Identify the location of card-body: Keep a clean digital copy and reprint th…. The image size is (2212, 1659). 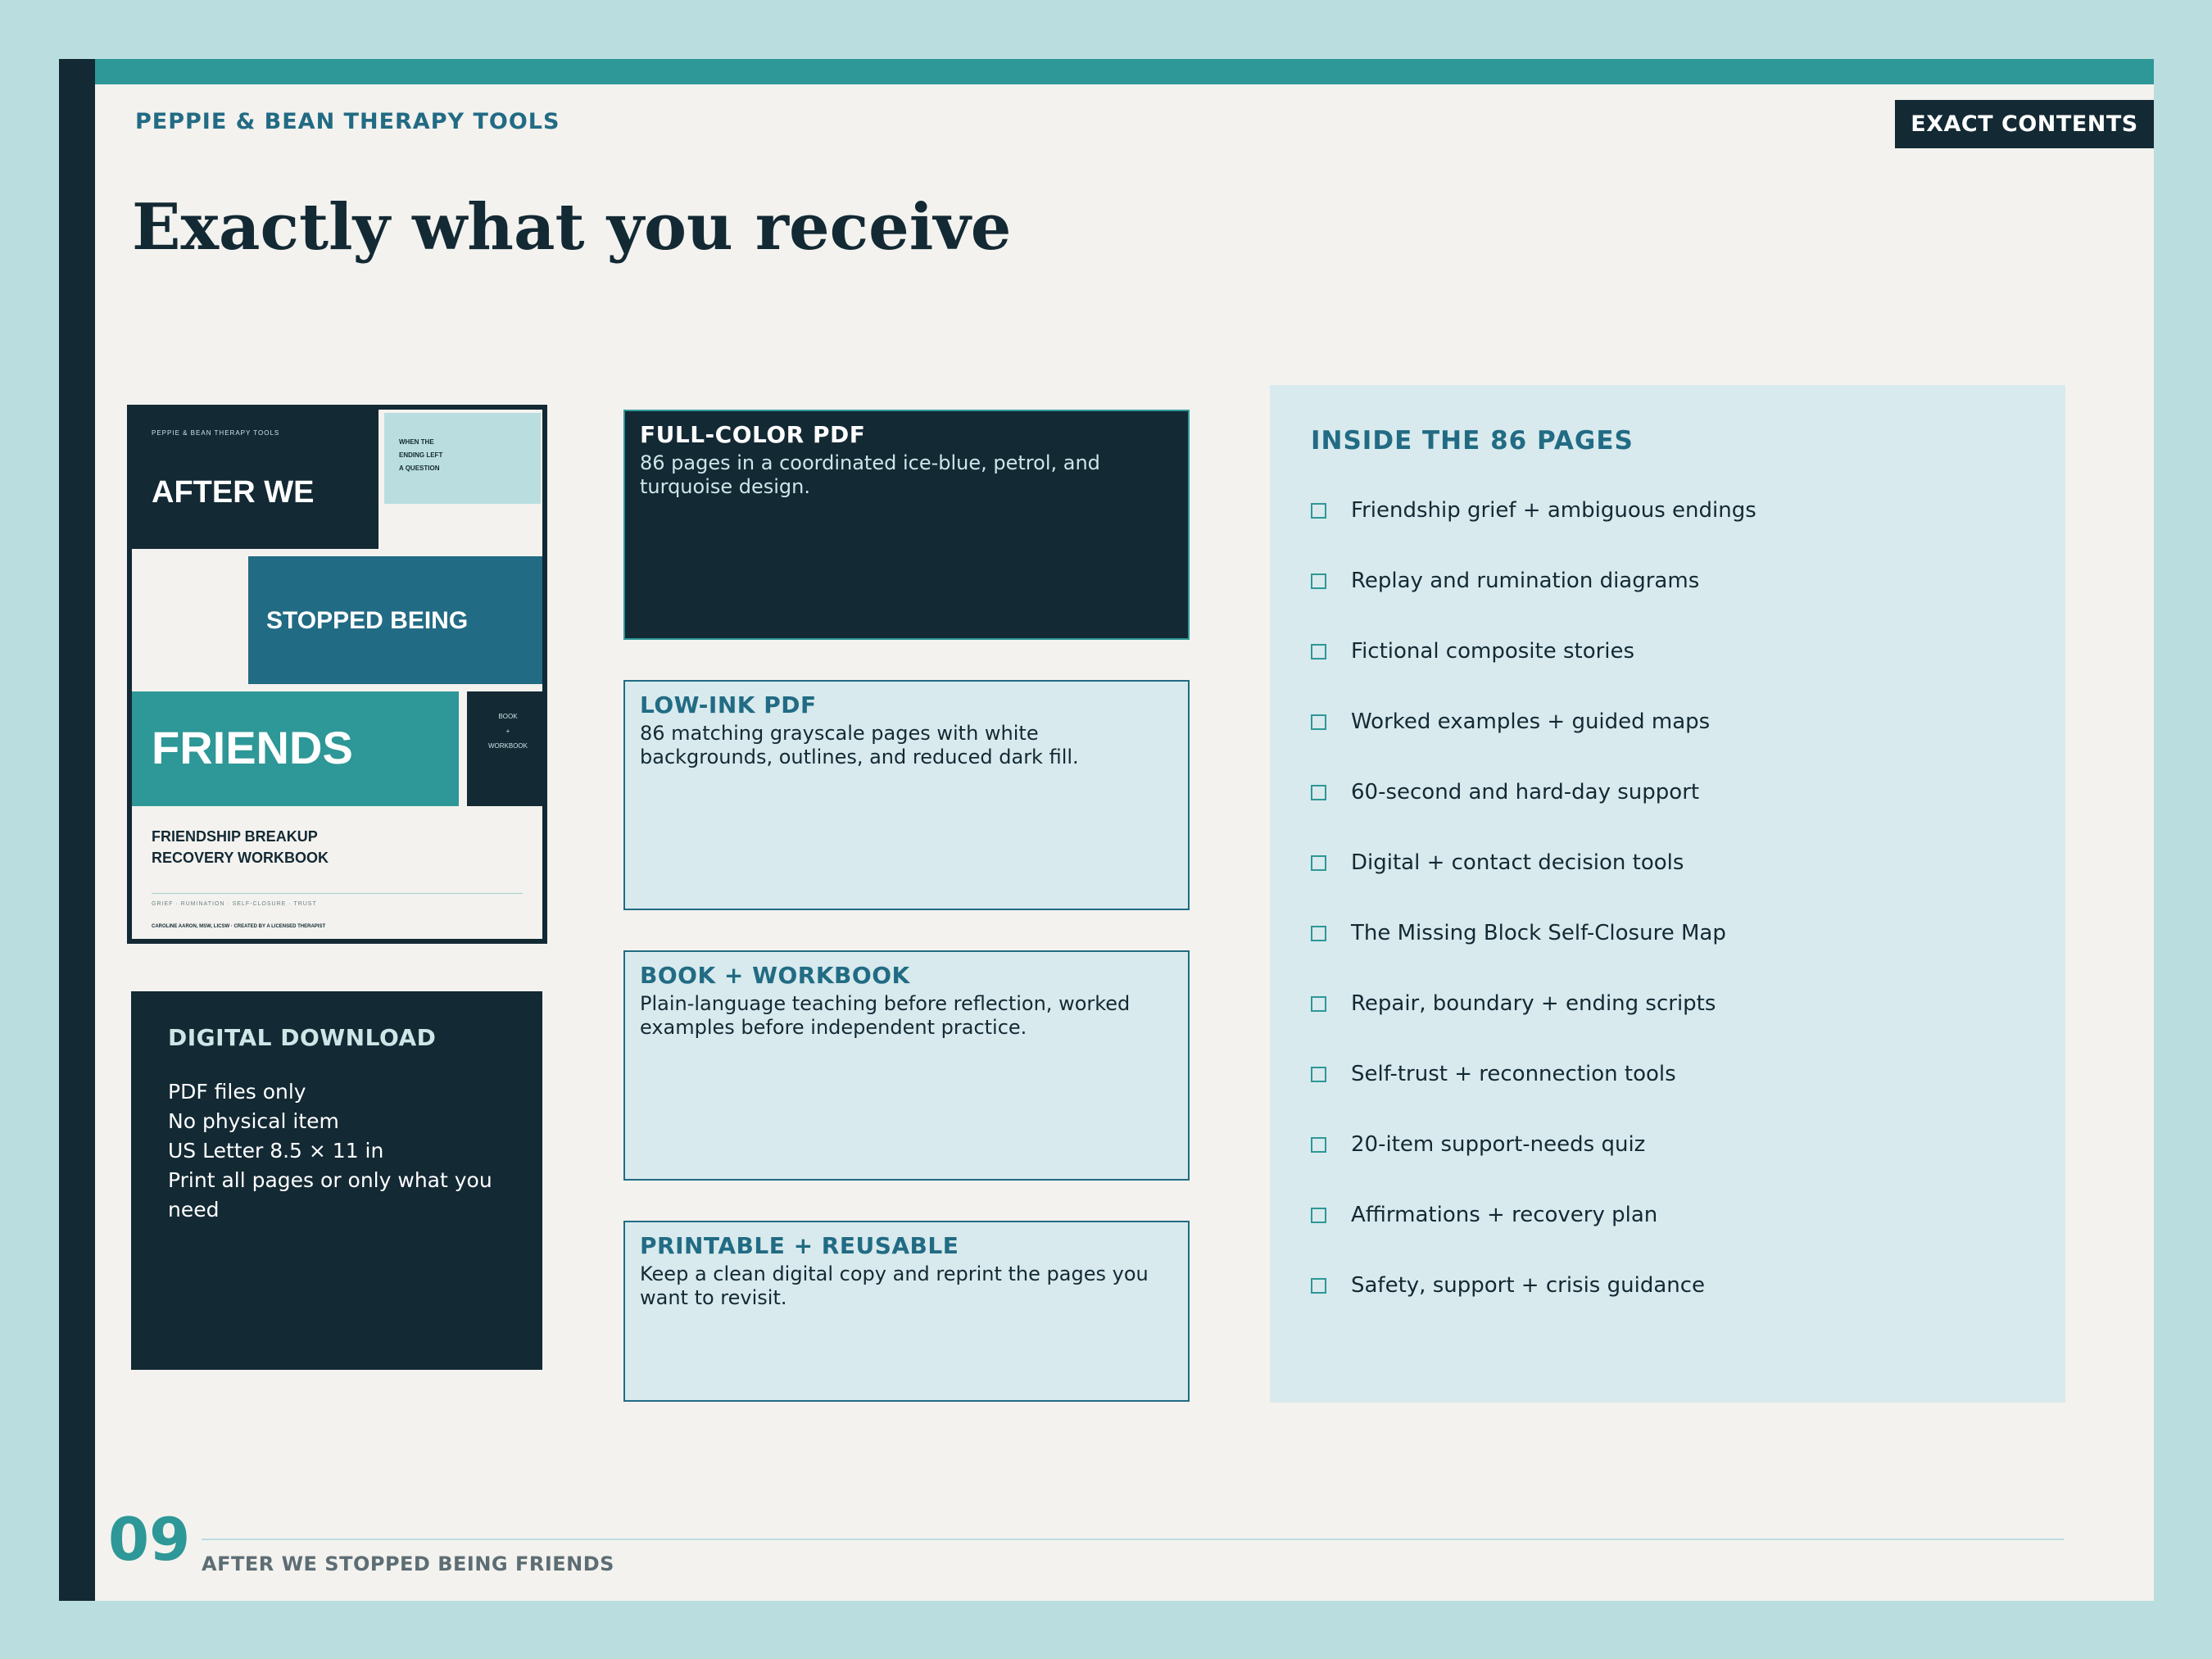
(894, 1285).